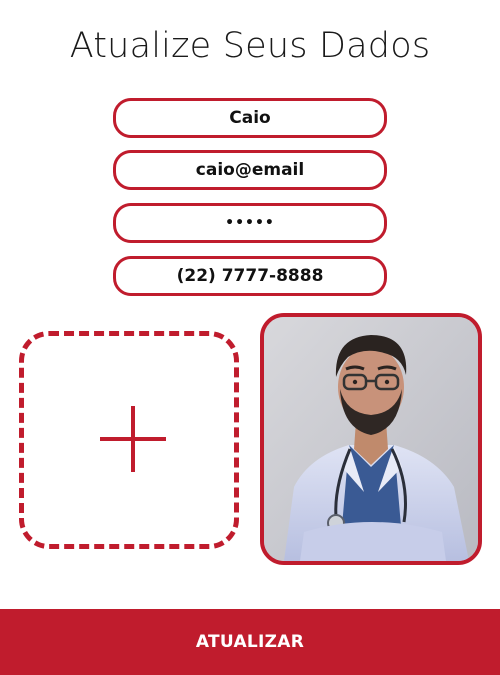 The width and height of the screenshot is (500, 675). I want to click on name-field, so click(250, 118).